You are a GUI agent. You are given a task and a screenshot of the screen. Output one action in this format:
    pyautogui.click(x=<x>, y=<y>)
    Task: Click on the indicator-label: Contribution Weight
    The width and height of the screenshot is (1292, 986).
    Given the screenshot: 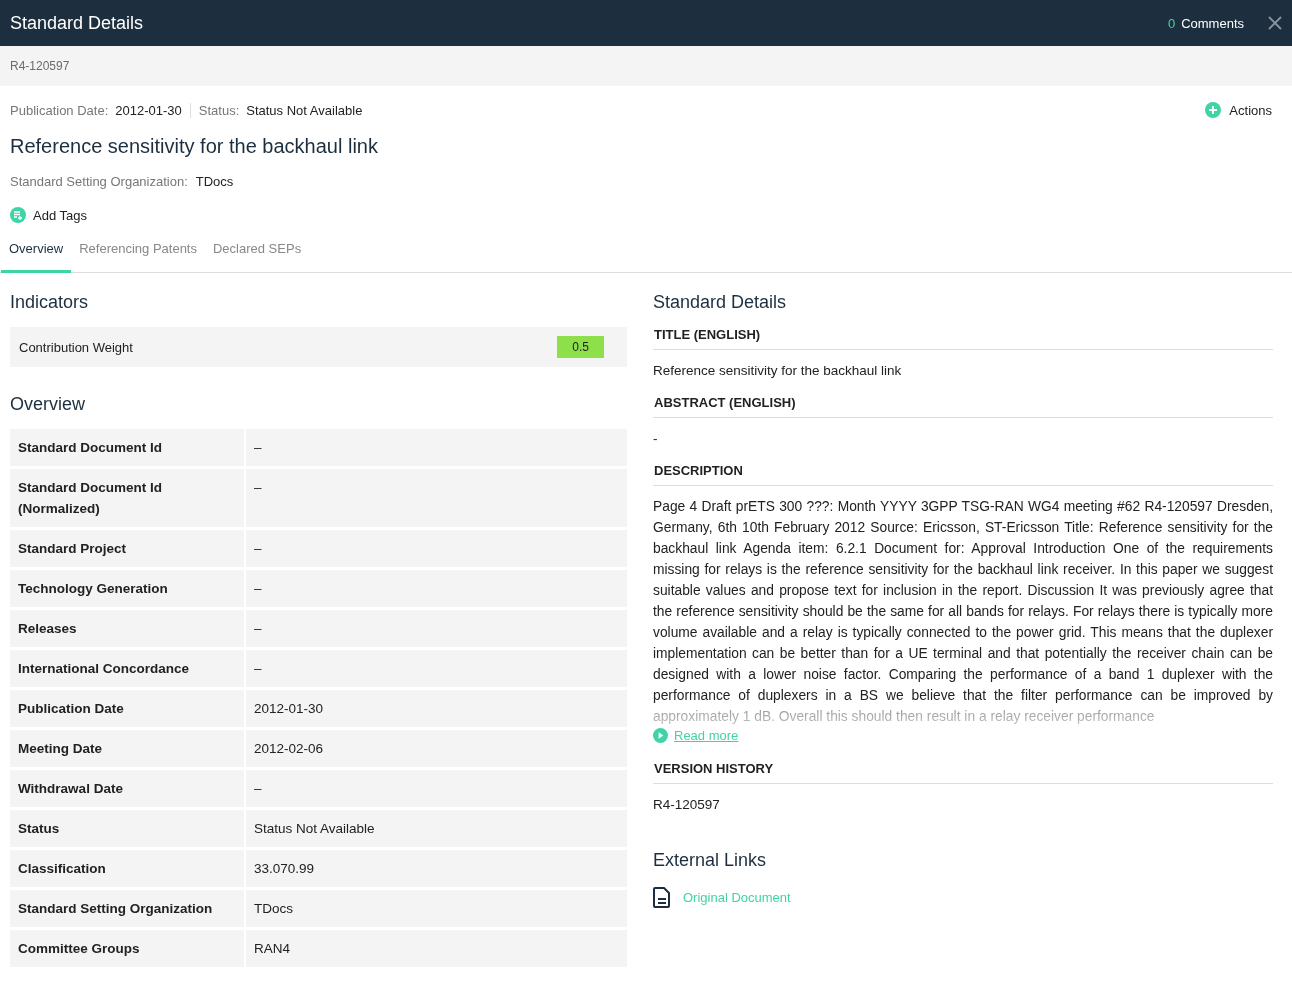 What is the action you would take?
    pyautogui.click(x=76, y=347)
    